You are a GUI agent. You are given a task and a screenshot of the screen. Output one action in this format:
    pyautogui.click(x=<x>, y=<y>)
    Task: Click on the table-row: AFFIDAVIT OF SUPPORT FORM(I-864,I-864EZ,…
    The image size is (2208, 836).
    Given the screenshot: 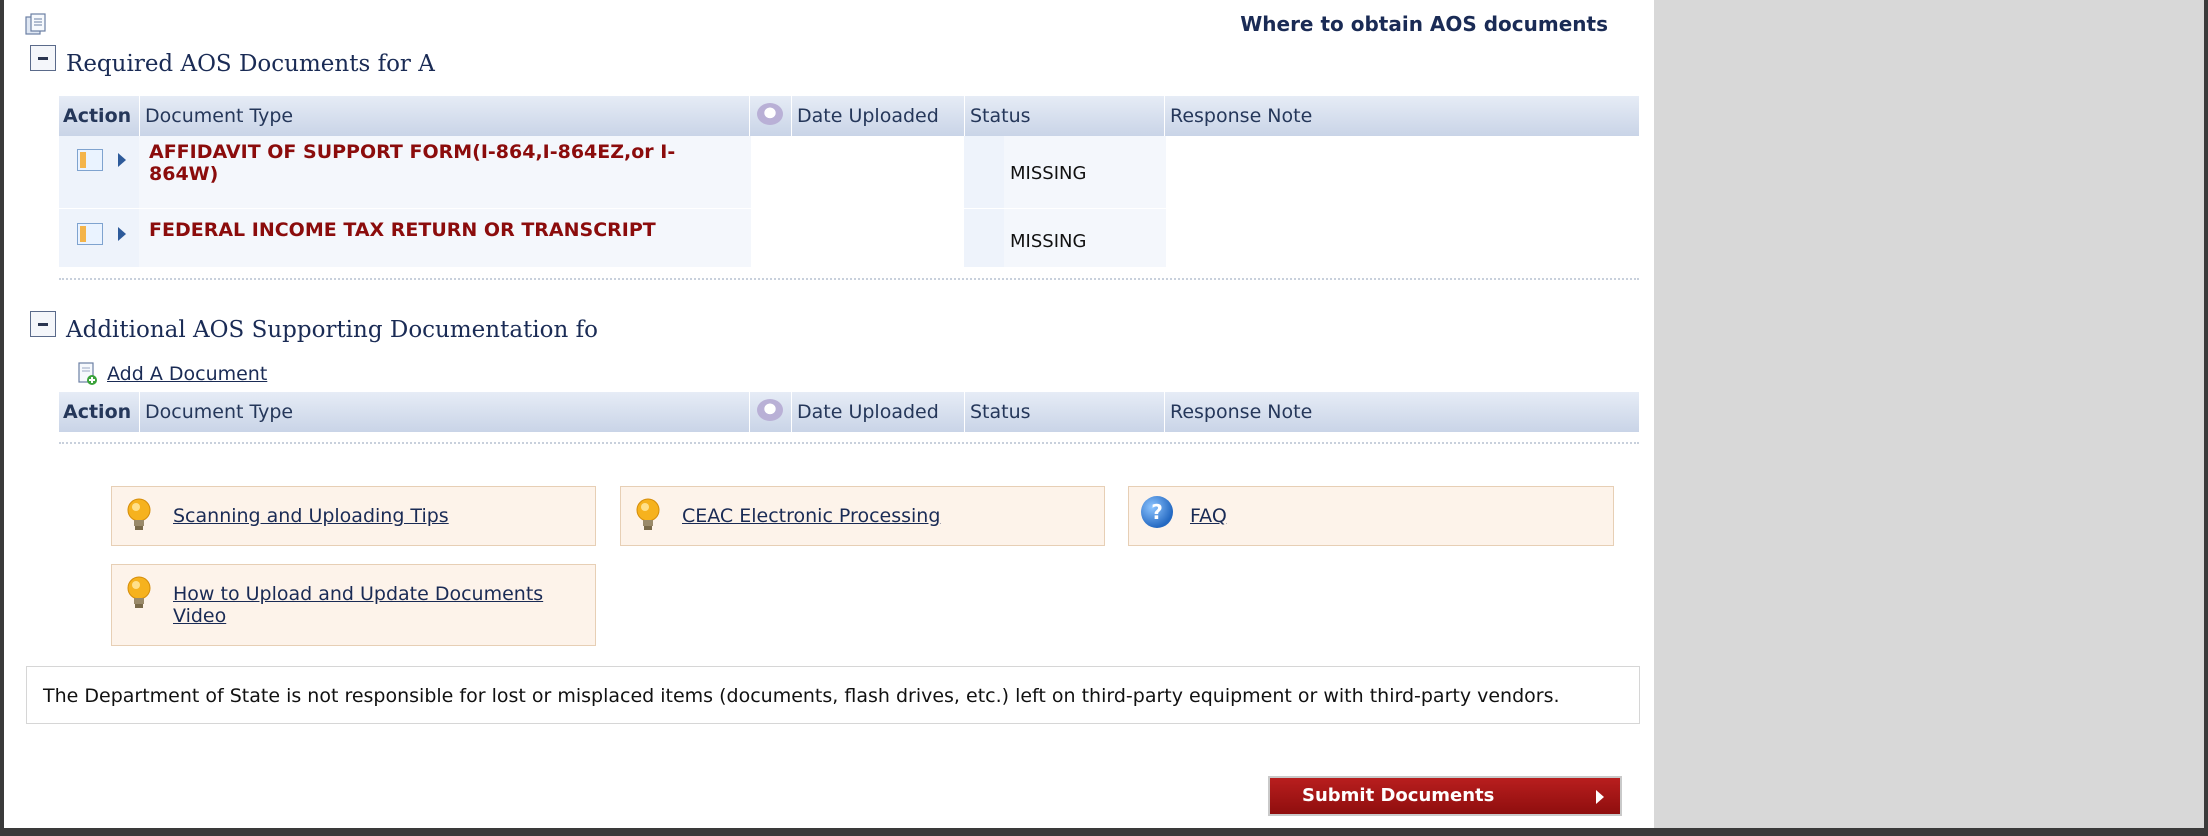 What is the action you would take?
    pyautogui.click(x=849, y=172)
    